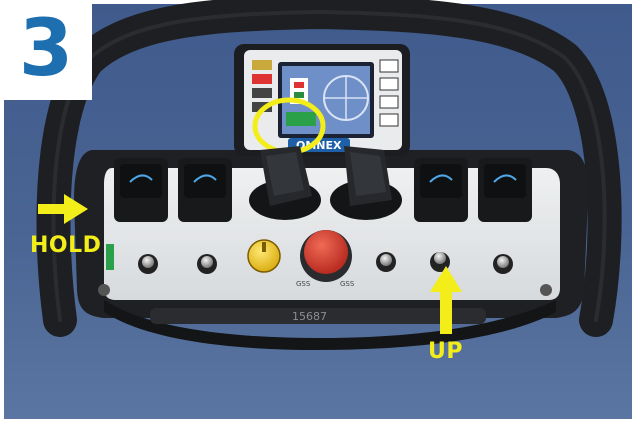 This screenshot has width=636, height=423. What do you see at coordinates (309, 316) in the screenshot?
I see `serial-number: 15687` at bounding box center [309, 316].